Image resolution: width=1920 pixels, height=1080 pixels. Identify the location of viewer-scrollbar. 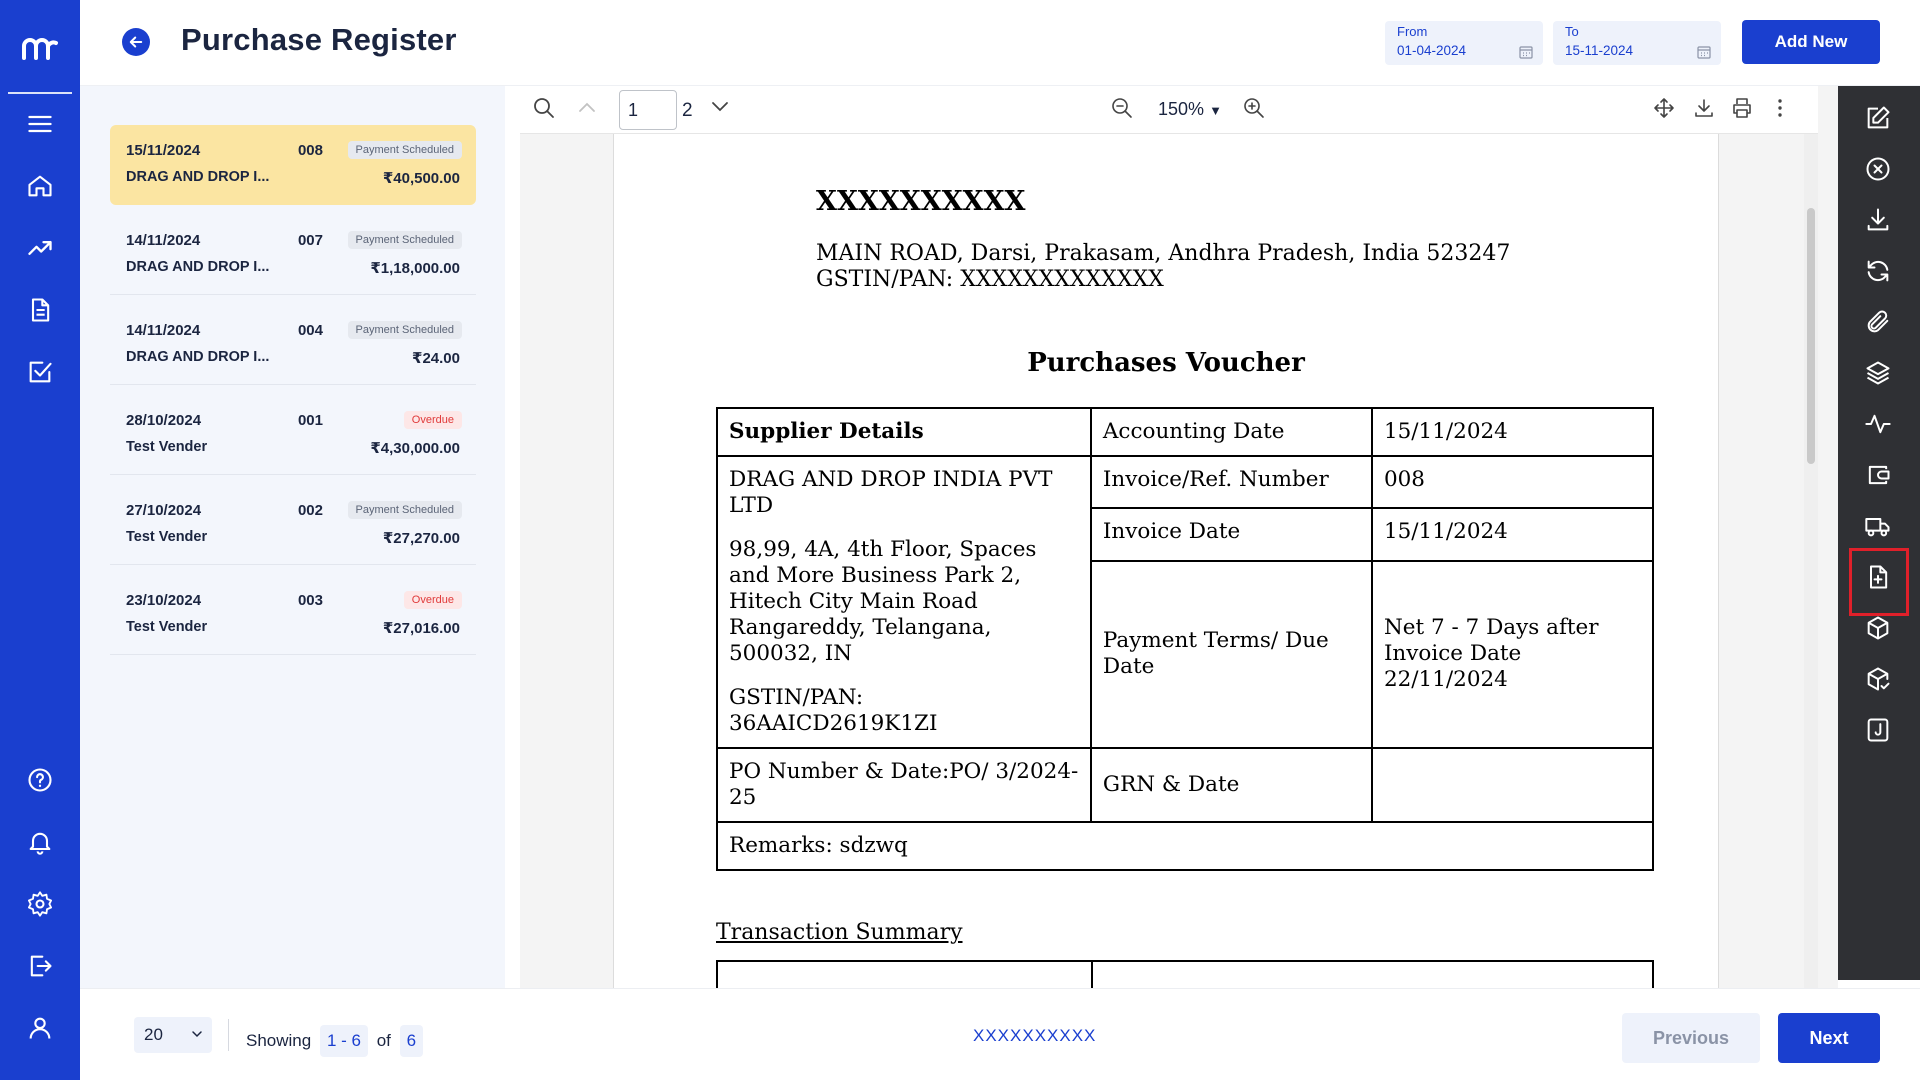
(1811, 561).